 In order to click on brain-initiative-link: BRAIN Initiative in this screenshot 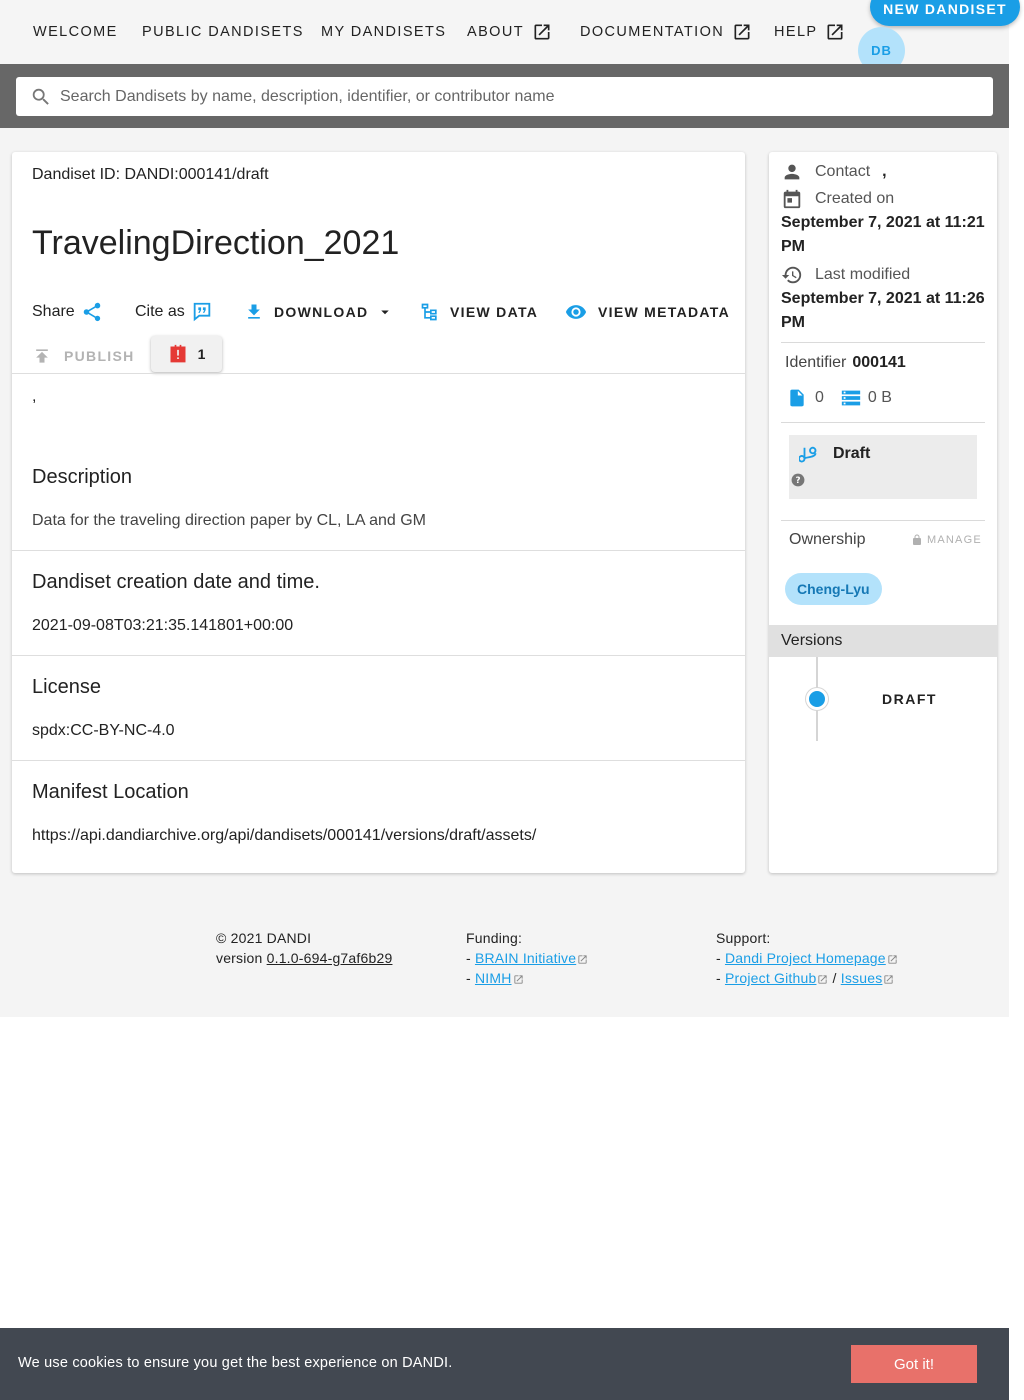, I will do `click(525, 958)`.